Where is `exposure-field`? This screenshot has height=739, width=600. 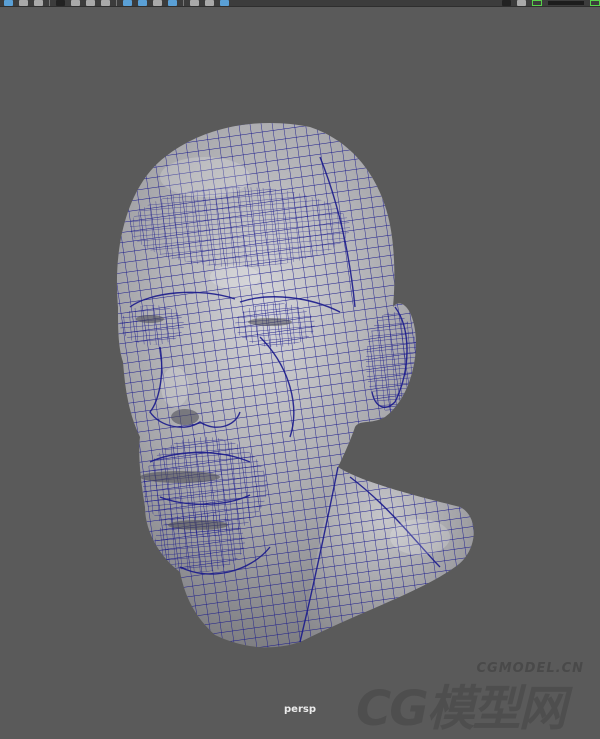 exposure-field is located at coordinates (566, 3).